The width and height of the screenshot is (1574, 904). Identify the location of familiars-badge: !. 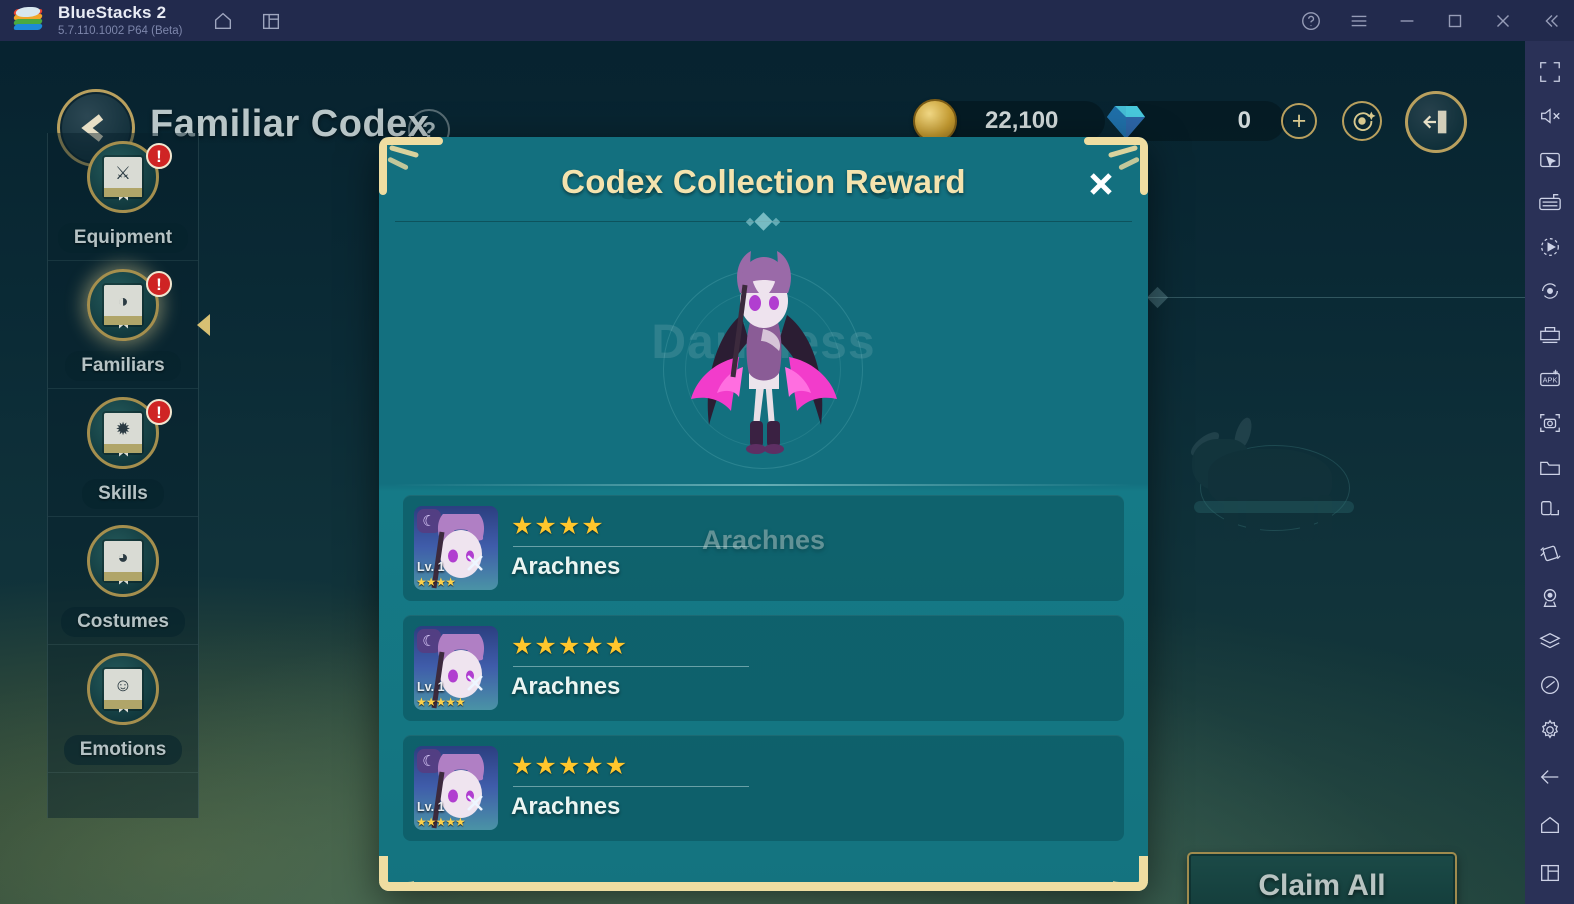
(159, 284).